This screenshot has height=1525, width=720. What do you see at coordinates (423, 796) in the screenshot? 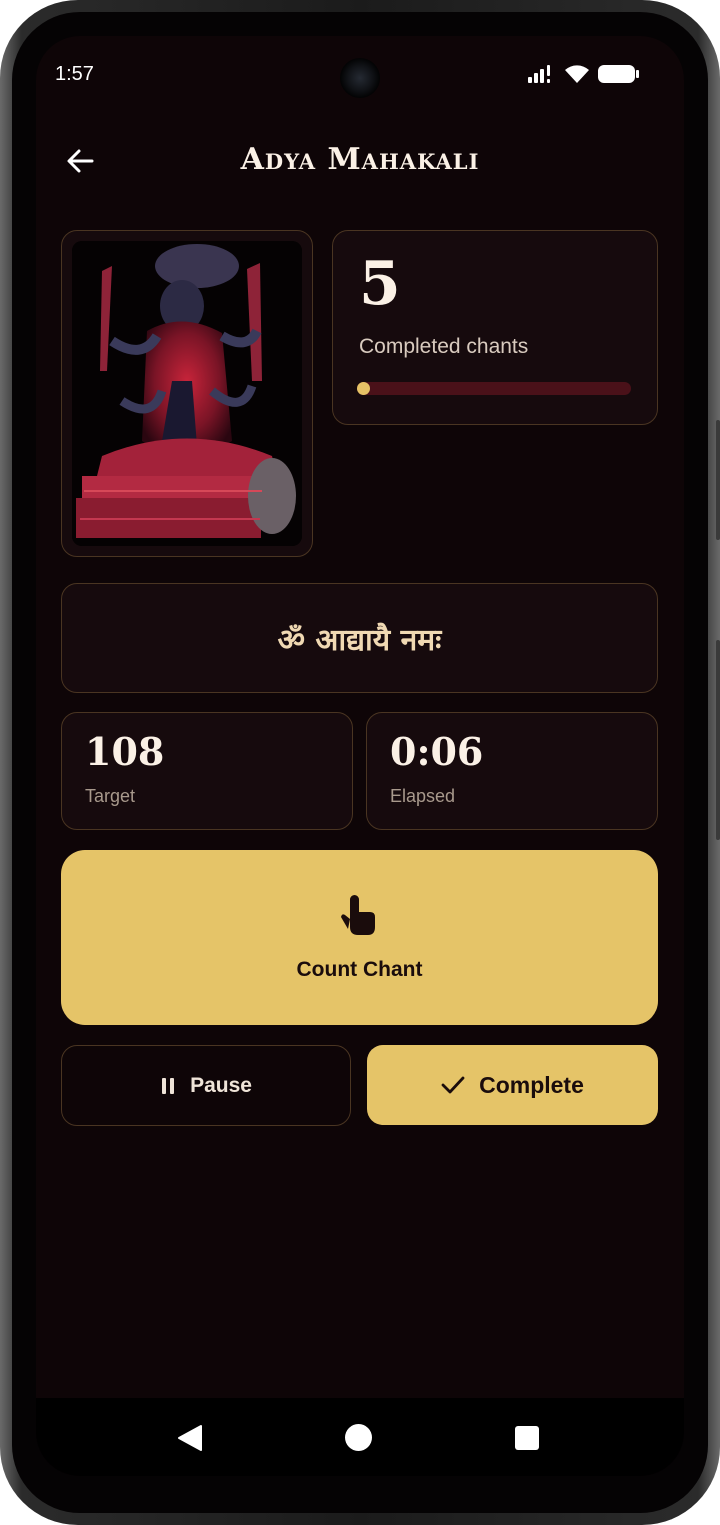
I see `elapsed-label: Elapsed` at bounding box center [423, 796].